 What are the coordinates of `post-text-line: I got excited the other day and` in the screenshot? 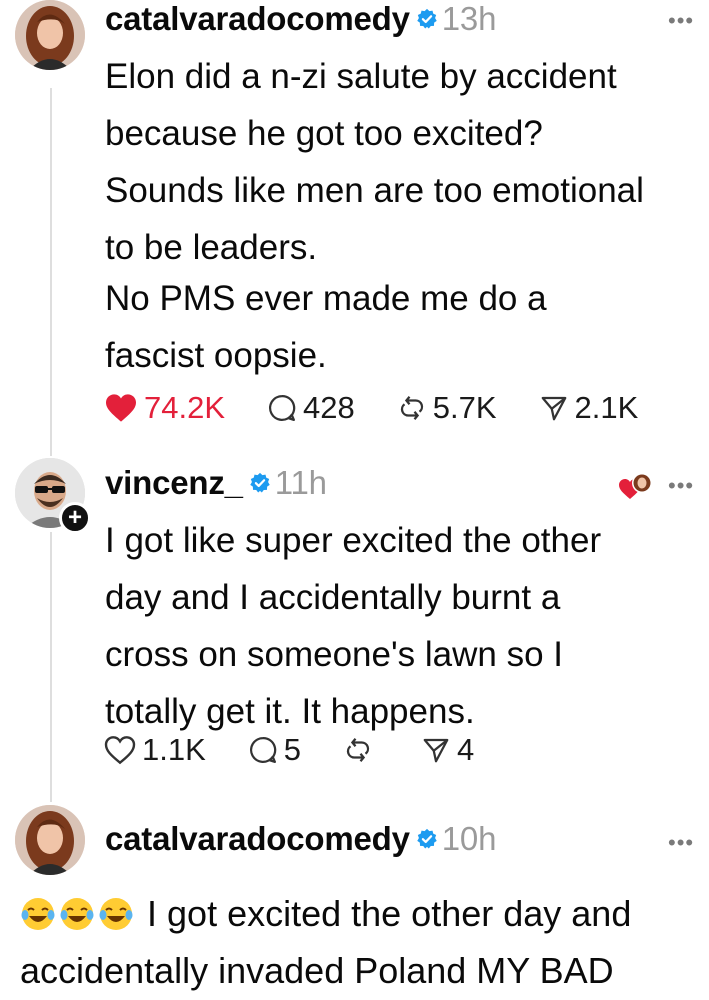 It's located at (389, 913).